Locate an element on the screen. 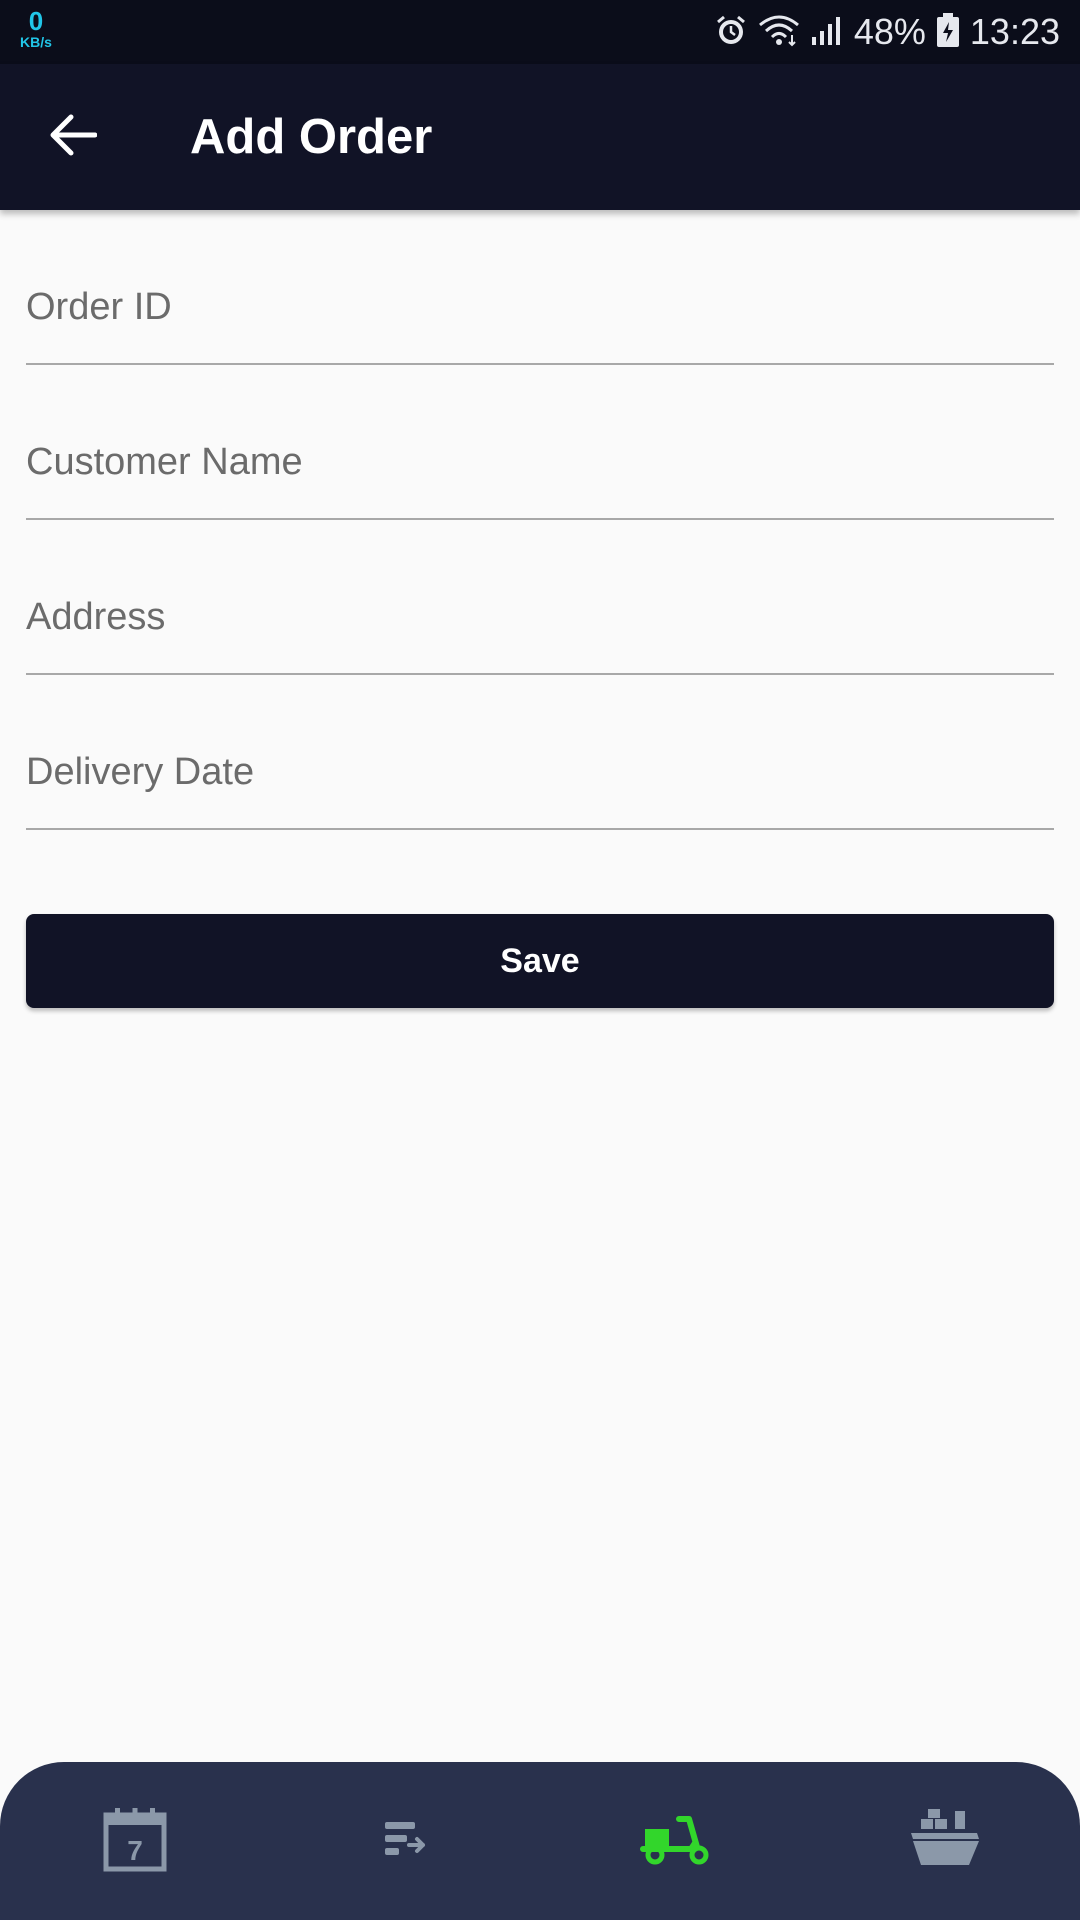 This screenshot has height=1920, width=1080. order-id-field is located at coordinates (540, 287).